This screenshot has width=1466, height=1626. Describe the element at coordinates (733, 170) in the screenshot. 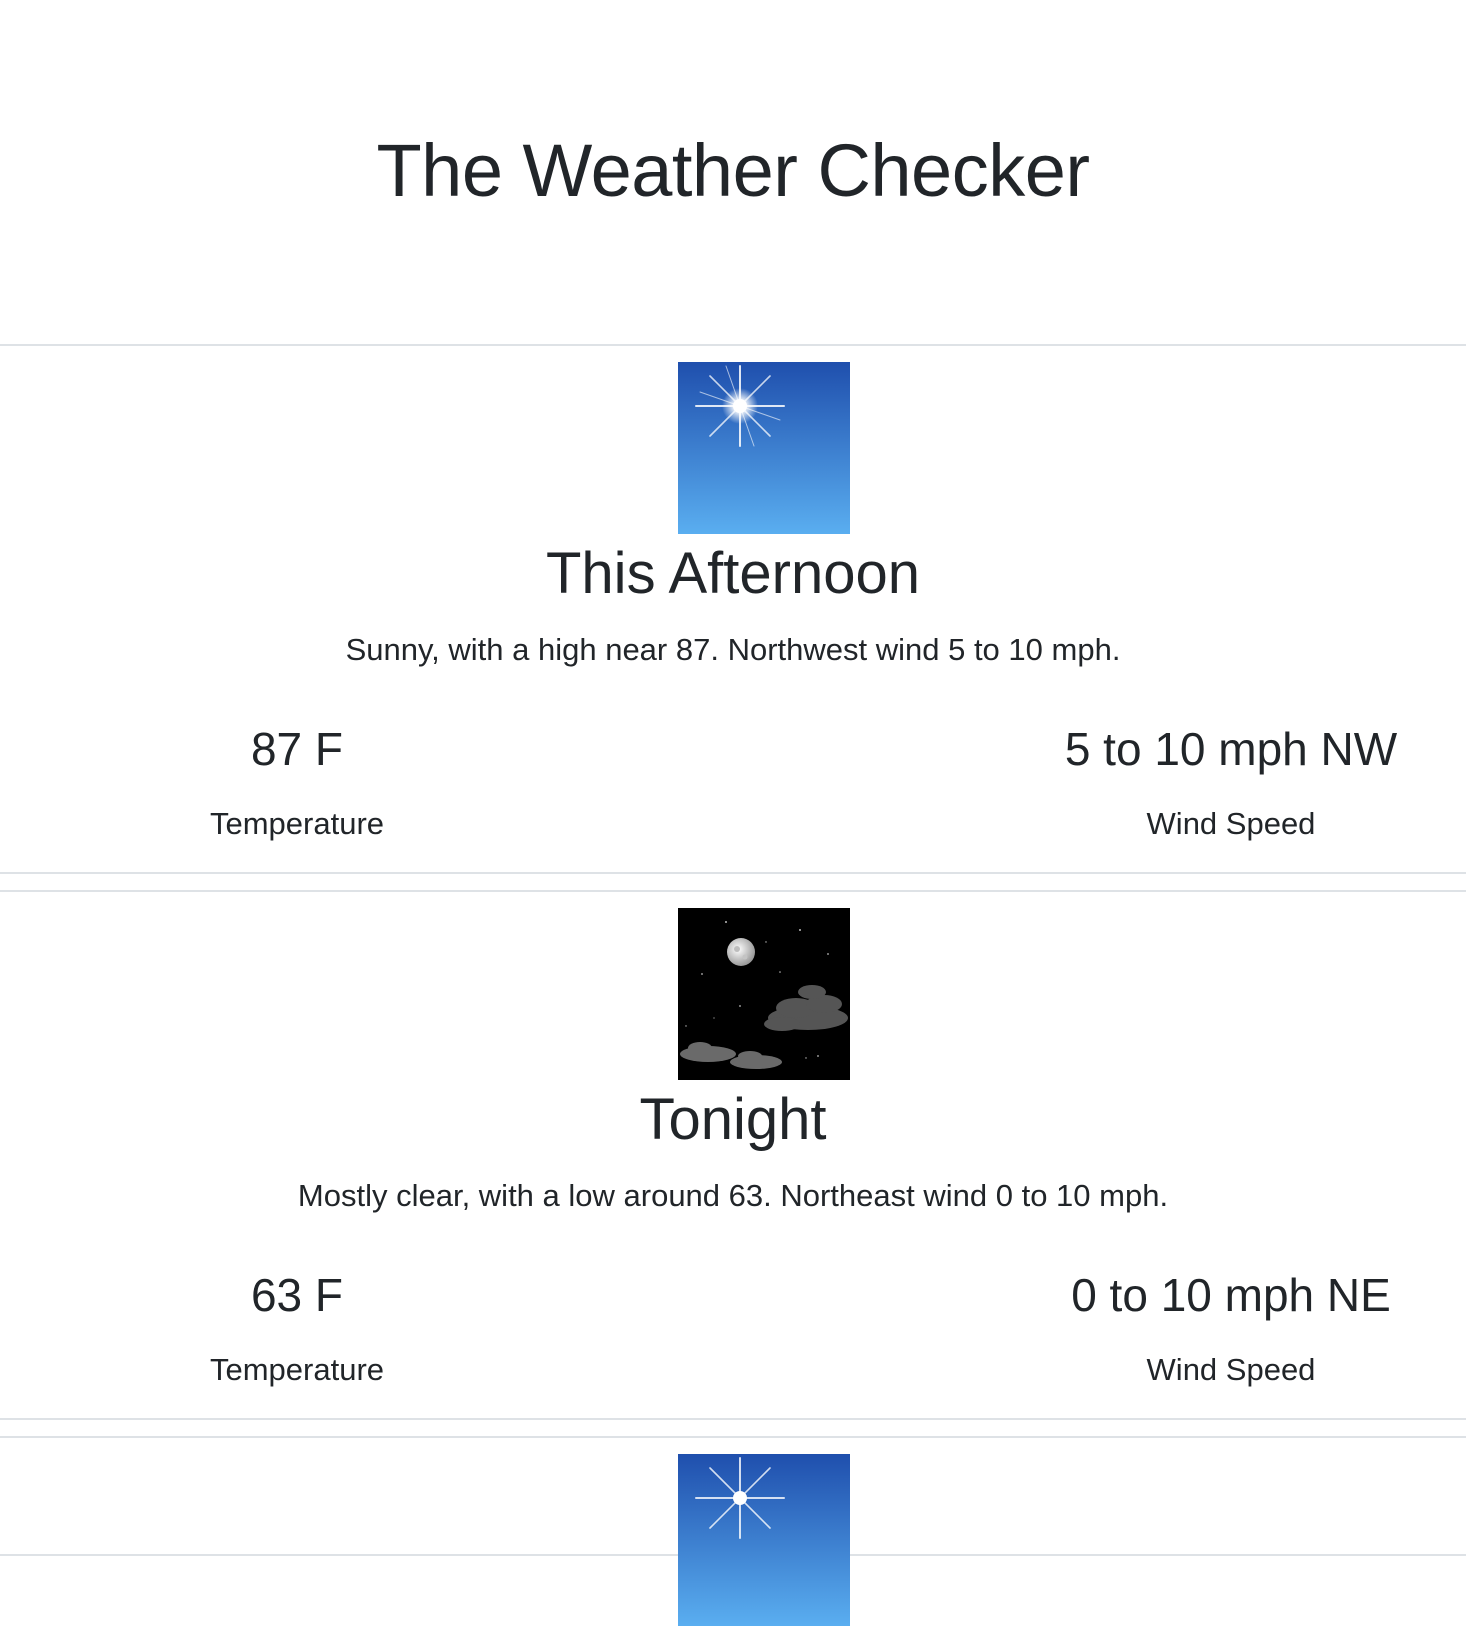

I see `page-title: The Weather Checker` at that location.